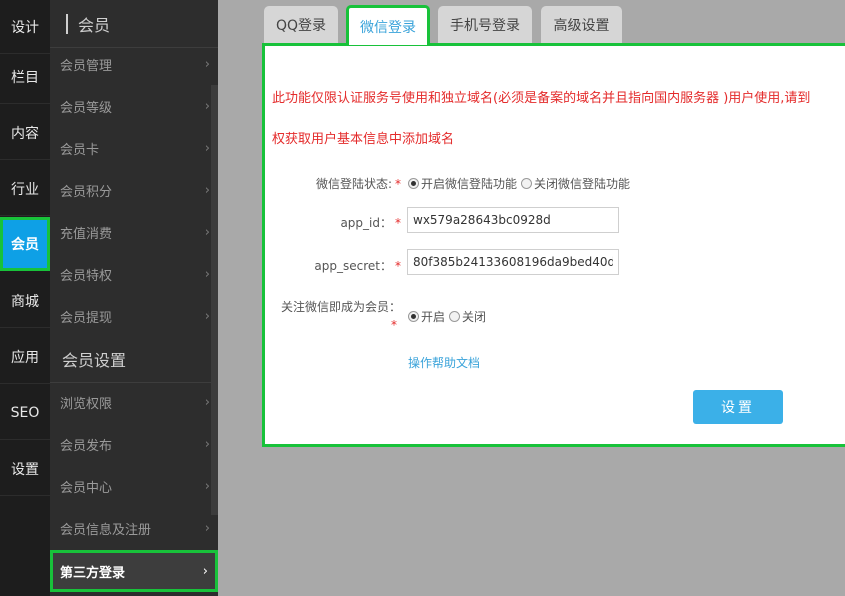 This screenshot has height=596, width=845. Describe the element at coordinates (135, 148) in the screenshot. I see `submenu-item-member-card: 会员卡 ›` at that location.